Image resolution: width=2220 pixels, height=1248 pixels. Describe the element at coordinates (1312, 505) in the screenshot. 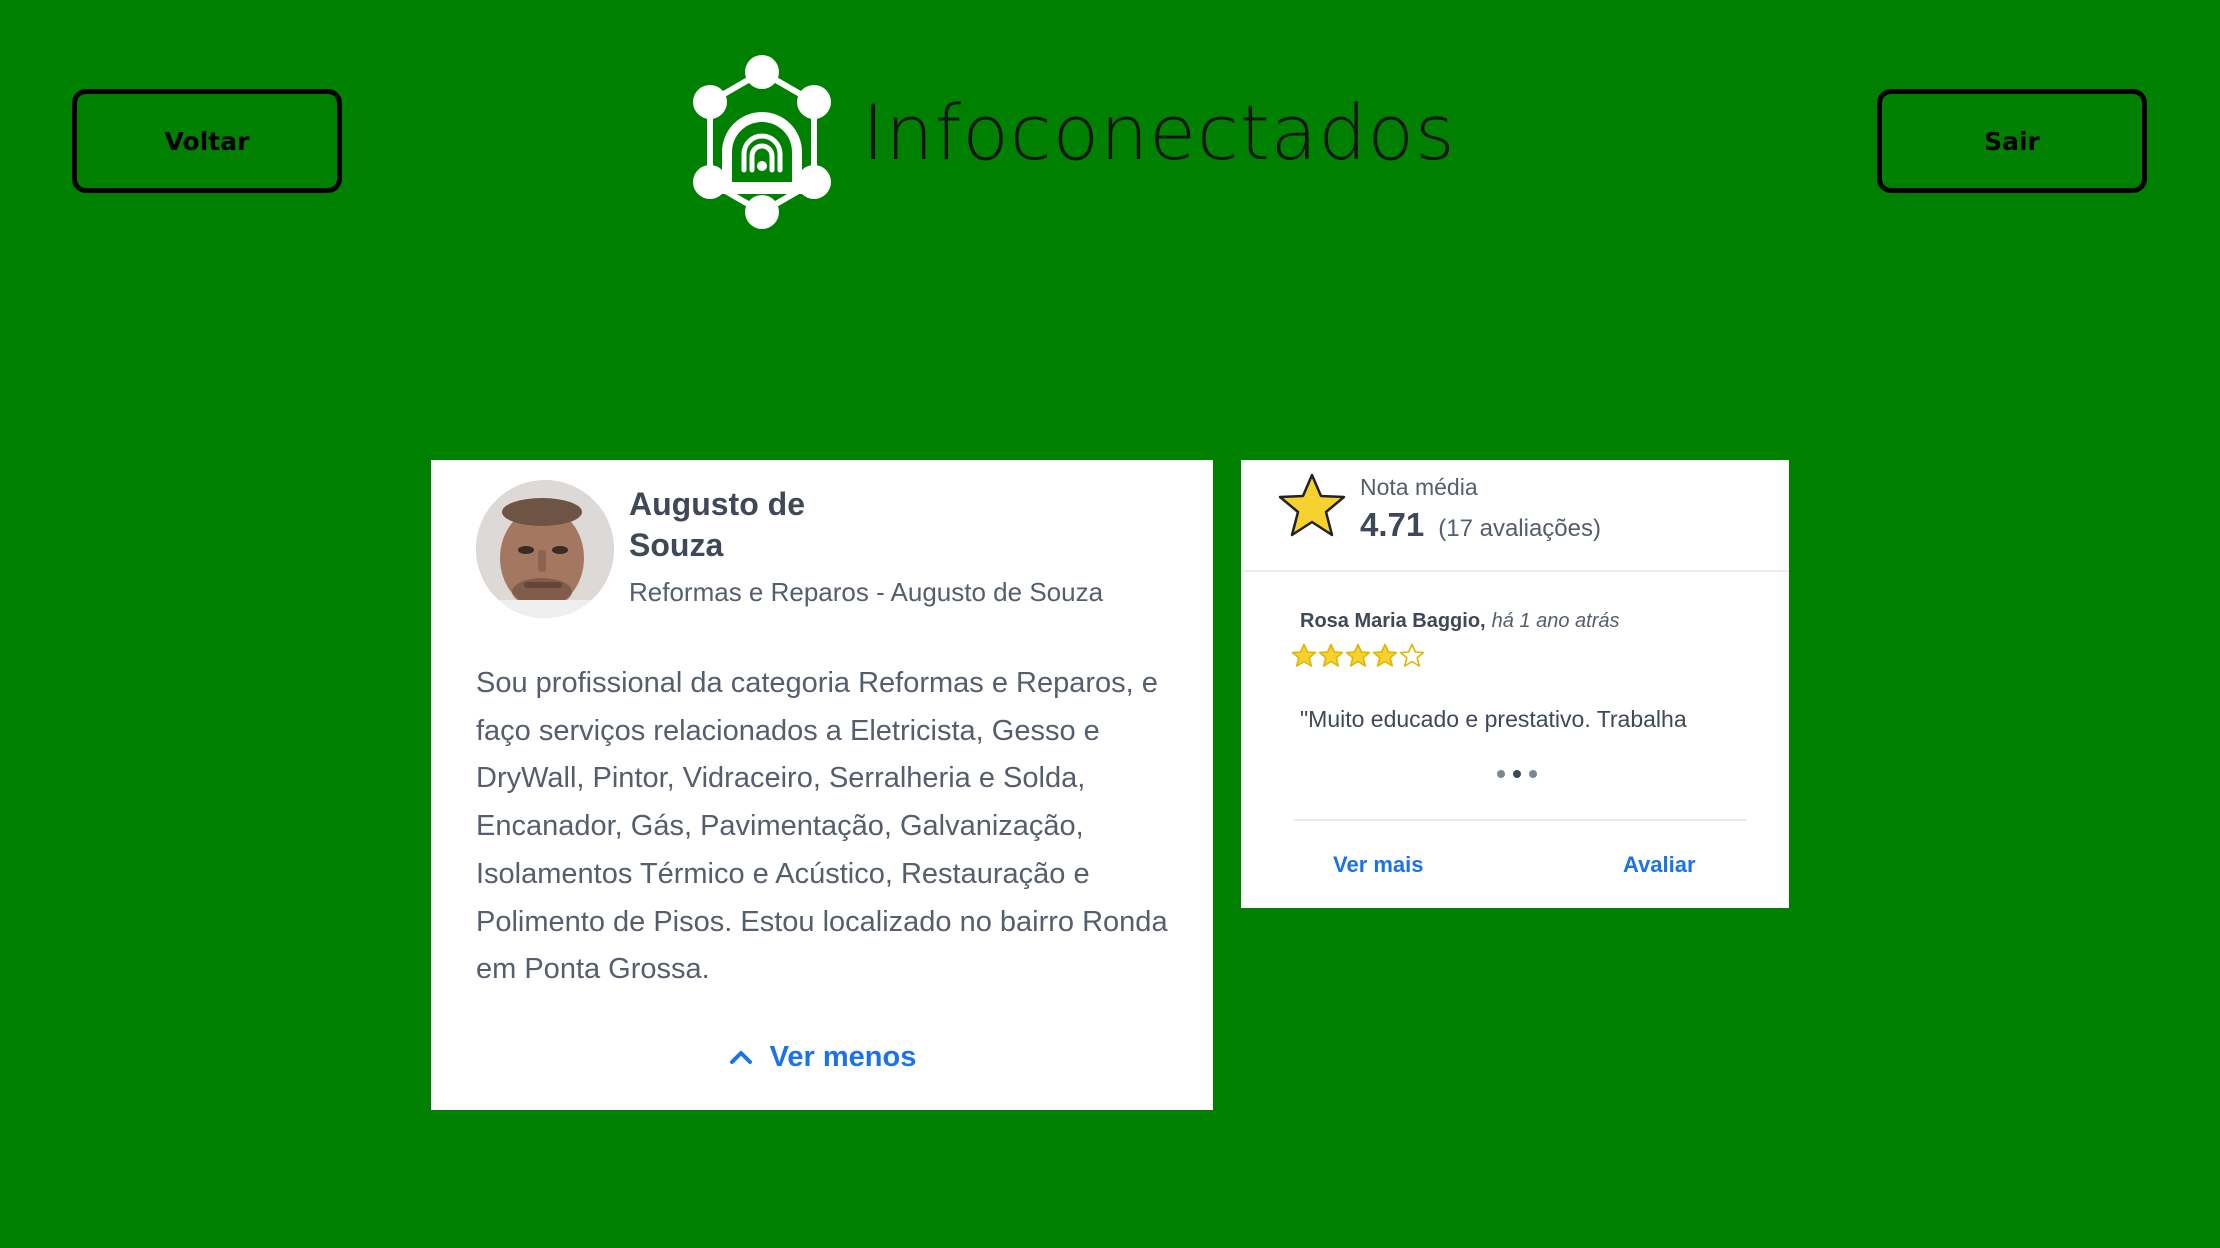

I see `star-icon` at that location.